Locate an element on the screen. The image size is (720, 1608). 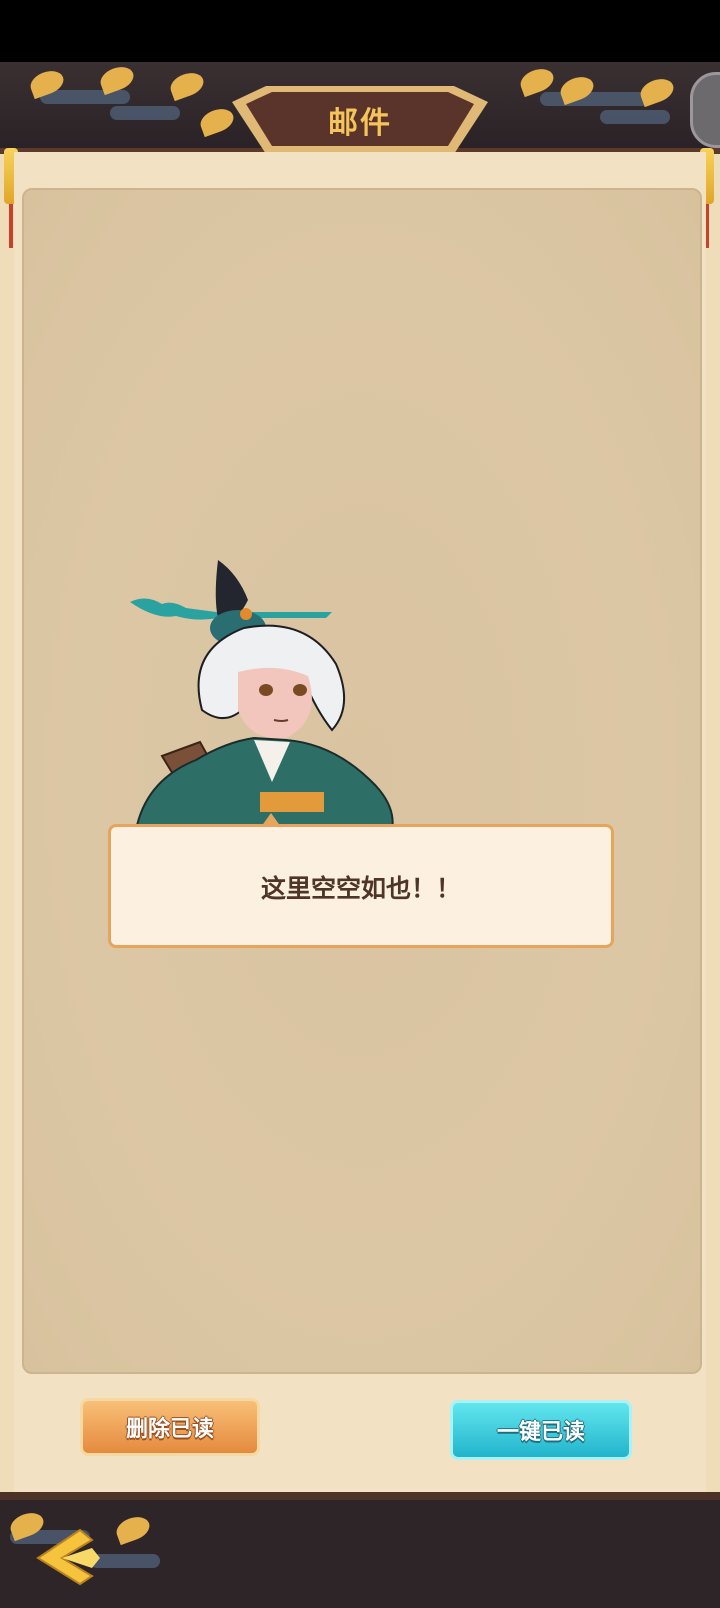
title-plaque: 邮件 is located at coordinates (360, 120).